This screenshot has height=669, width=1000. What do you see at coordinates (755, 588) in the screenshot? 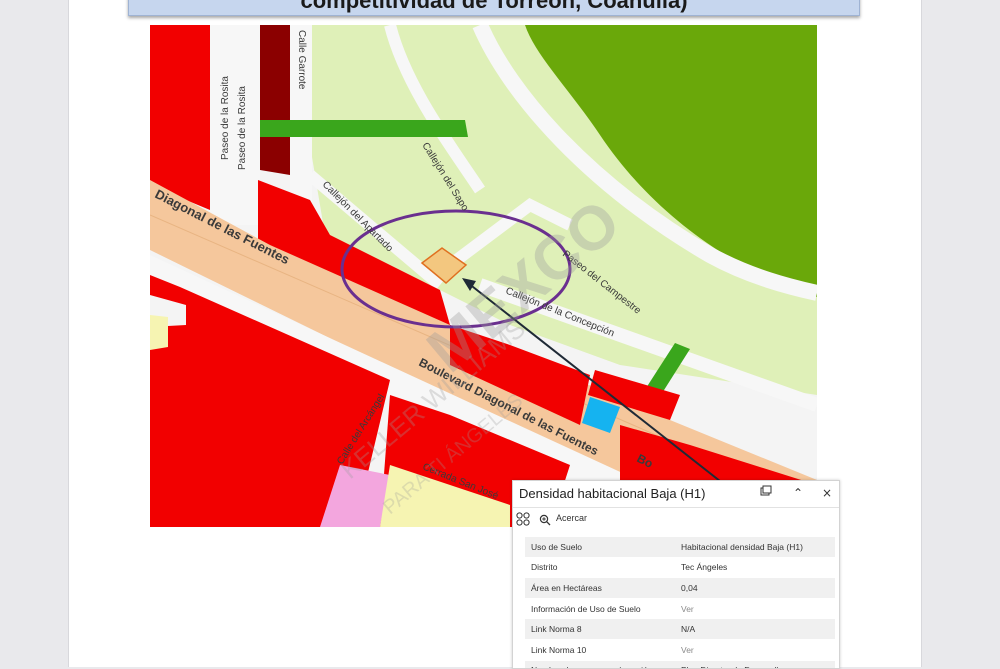
I see `attr-value: 0,04` at bounding box center [755, 588].